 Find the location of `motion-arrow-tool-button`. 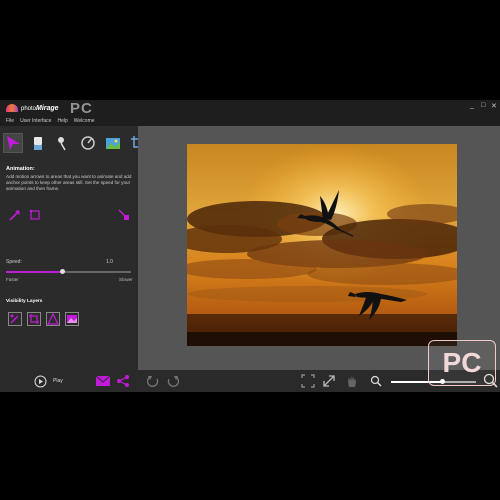

motion-arrow-tool-button is located at coordinates (13, 143).